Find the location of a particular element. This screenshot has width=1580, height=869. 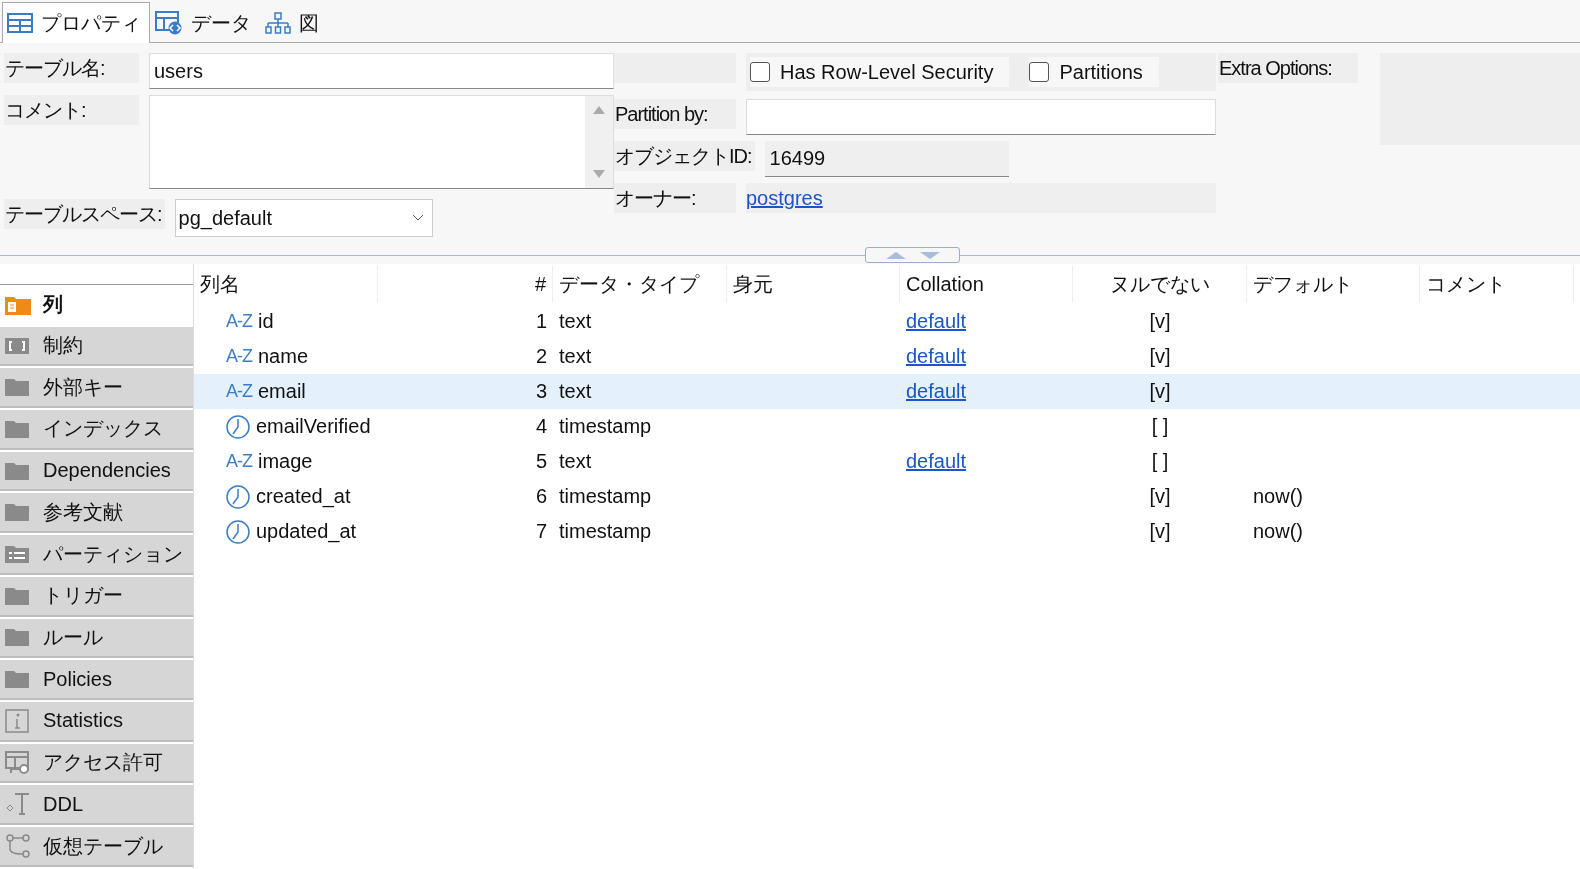

checkbox: Partitions is located at coordinates (1094, 72).